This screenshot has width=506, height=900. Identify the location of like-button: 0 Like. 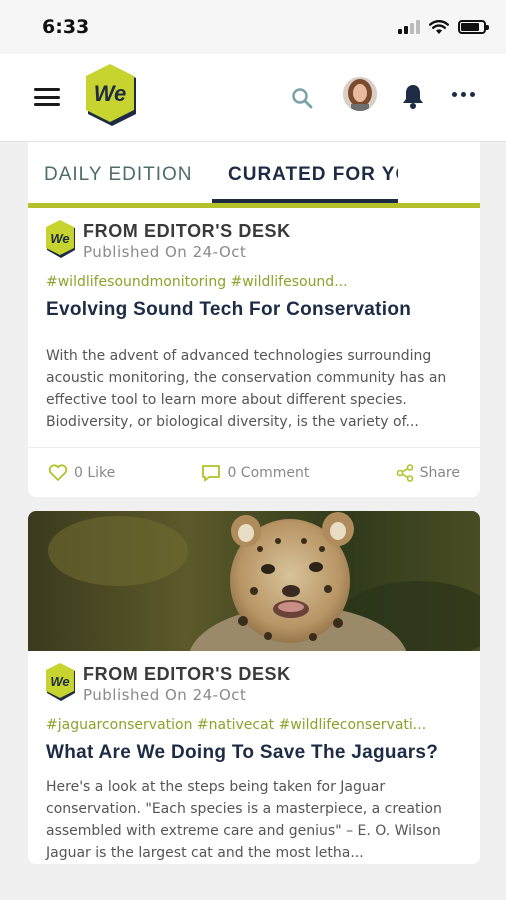
(82, 472).